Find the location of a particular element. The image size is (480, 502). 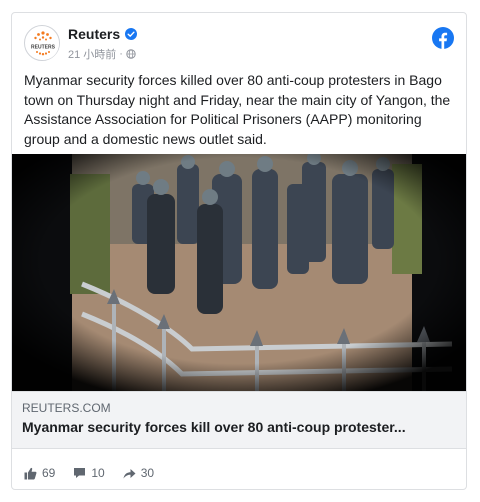

avatar-text: REUTERS is located at coordinates (43, 48).